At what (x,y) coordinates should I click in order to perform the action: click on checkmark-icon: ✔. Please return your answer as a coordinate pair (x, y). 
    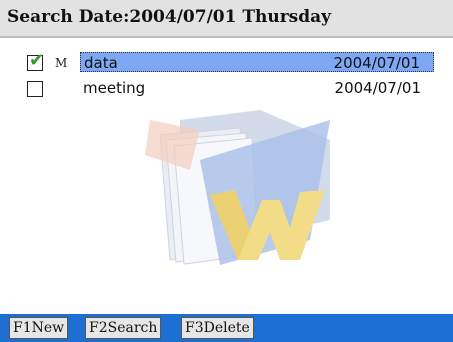
    Looking at the image, I should click on (37, 60).